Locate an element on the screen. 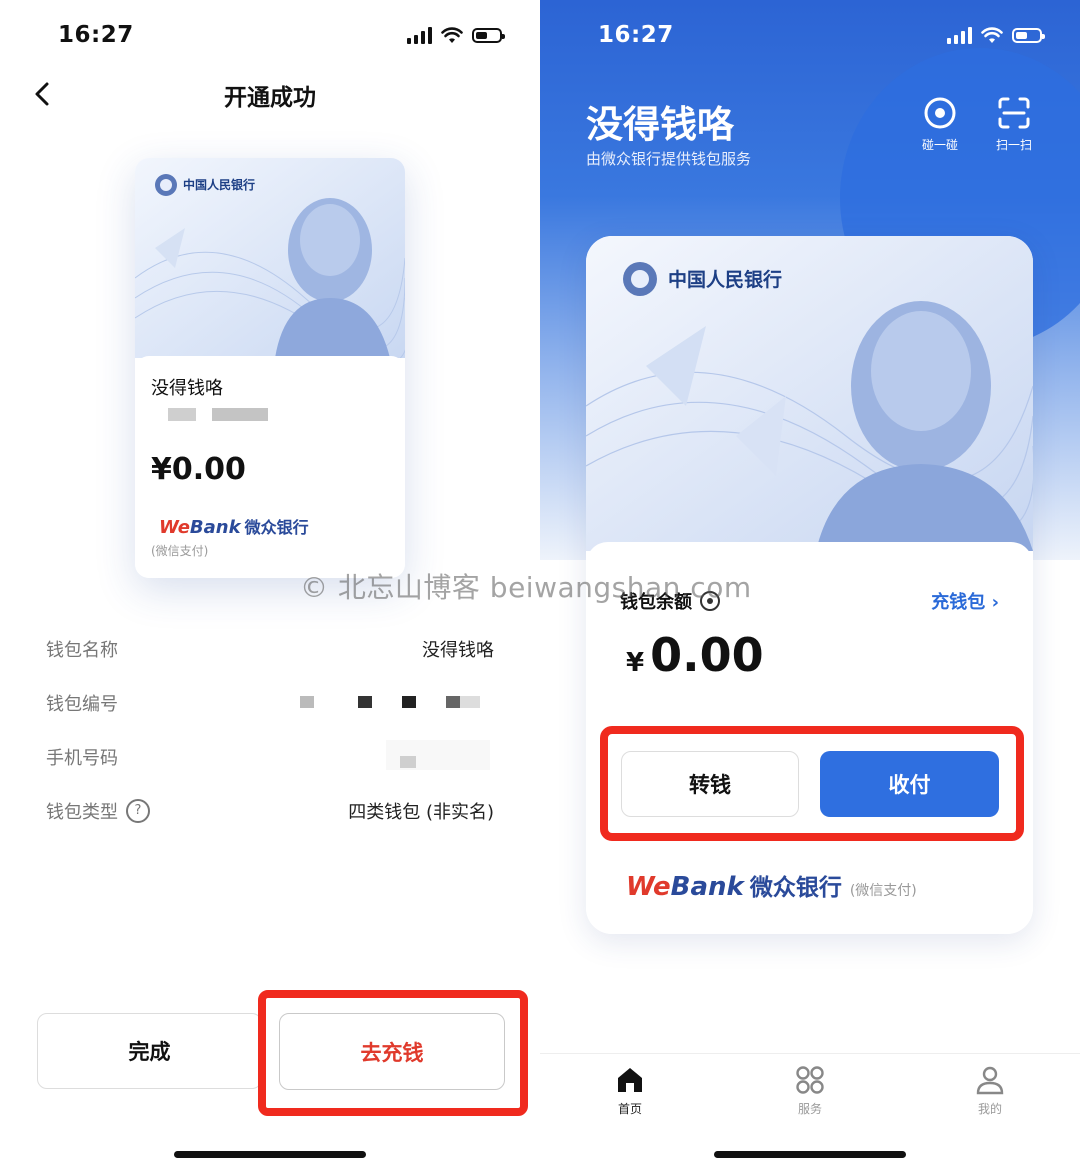 The image size is (1080, 1169). home-icon is located at coordinates (630, 1080).